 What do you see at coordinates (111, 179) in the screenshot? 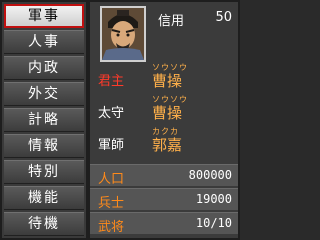
I see `population-label: 人口` at bounding box center [111, 179].